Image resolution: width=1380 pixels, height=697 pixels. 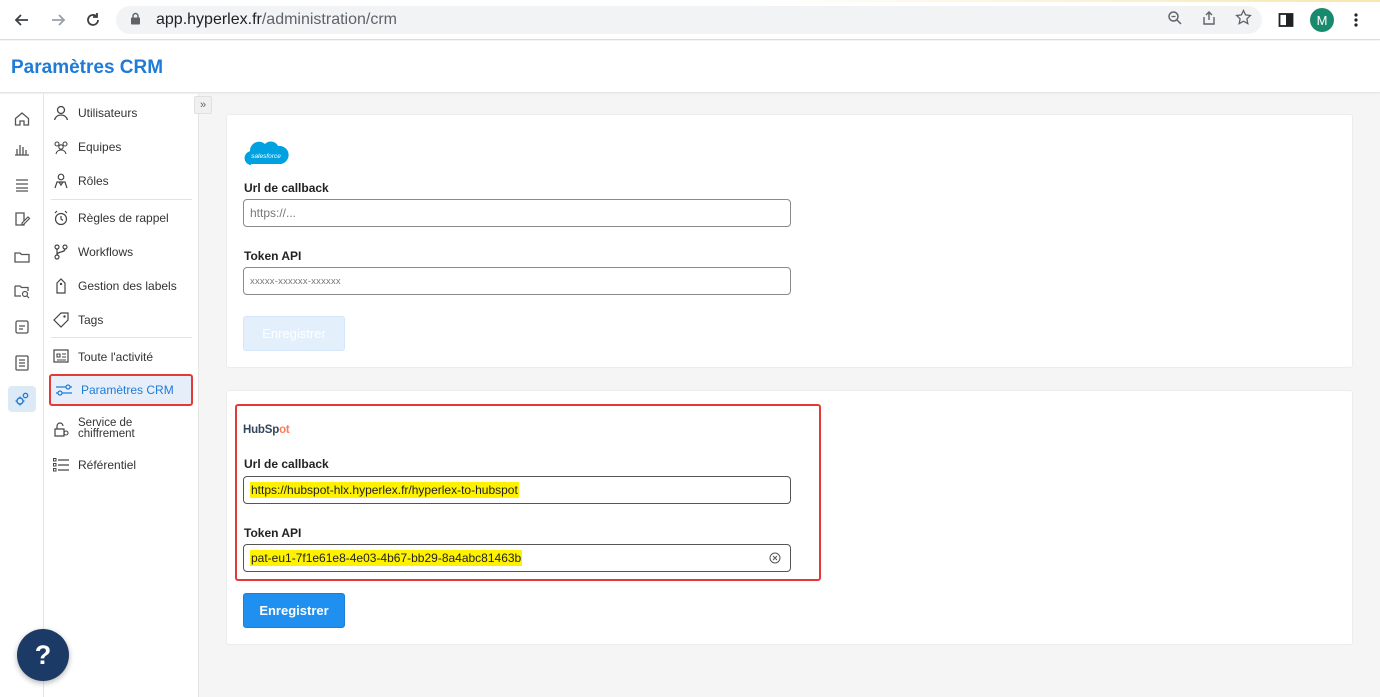 What do you see at coordinates (106, 434) in the screenshot?
I see `nav-item-label-line2: chiffrement` at bounding box center [106, 434].